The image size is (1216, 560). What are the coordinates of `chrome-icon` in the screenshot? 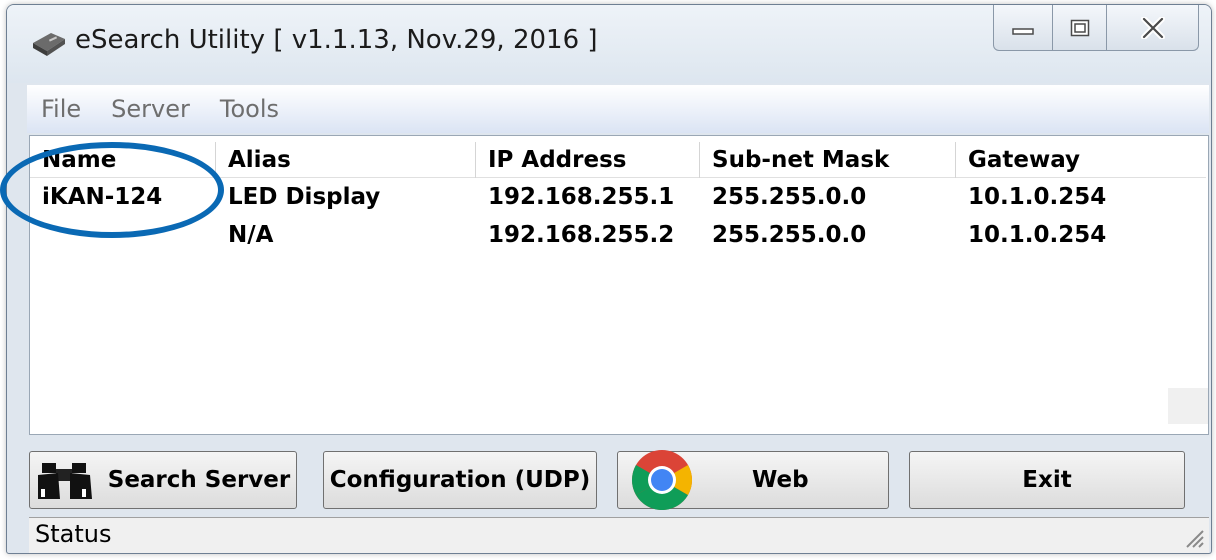 It's located at (662, 480).